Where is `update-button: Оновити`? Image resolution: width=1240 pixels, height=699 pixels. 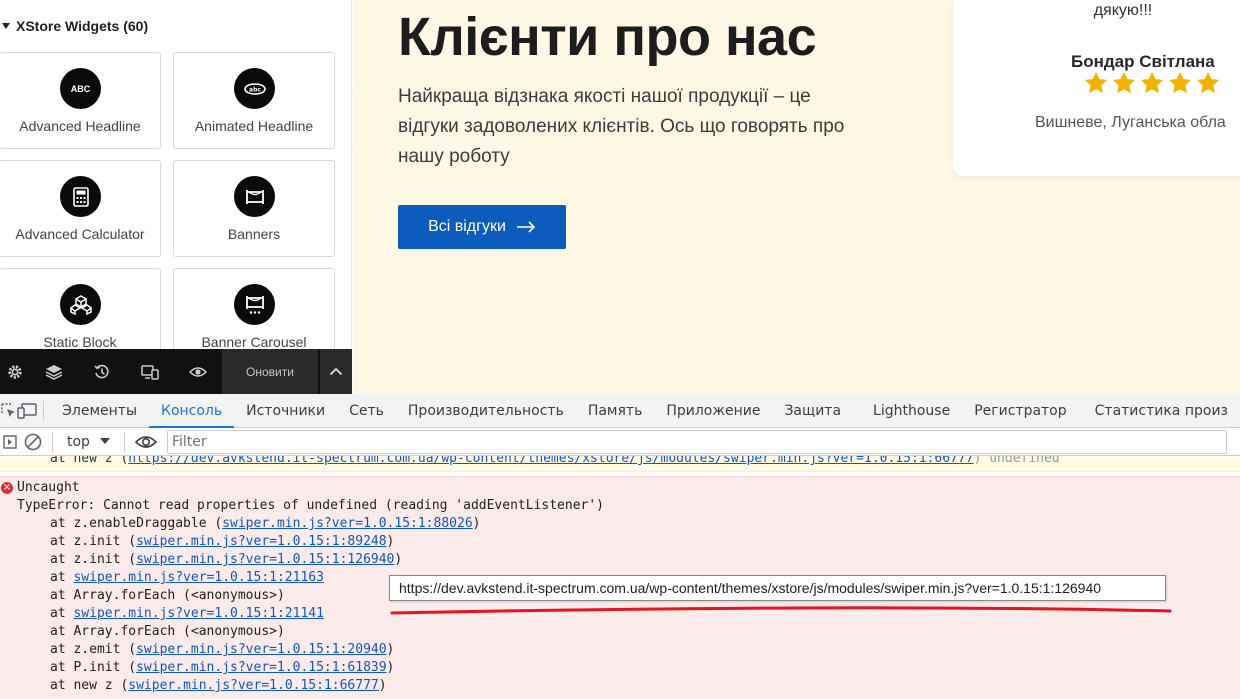
update-button: Оновити is located at coordinates (270, 371).